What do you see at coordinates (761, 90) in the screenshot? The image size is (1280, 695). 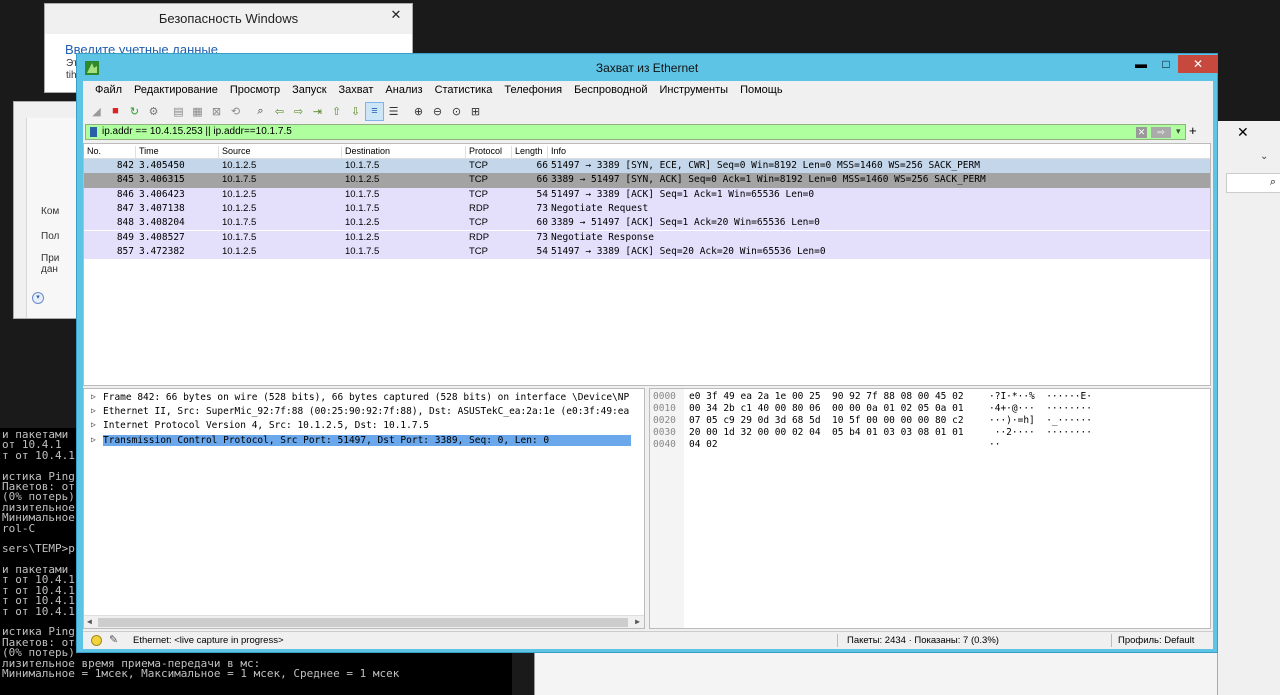 I see `menu-item: Помощь` at bounding box center [761, 90].